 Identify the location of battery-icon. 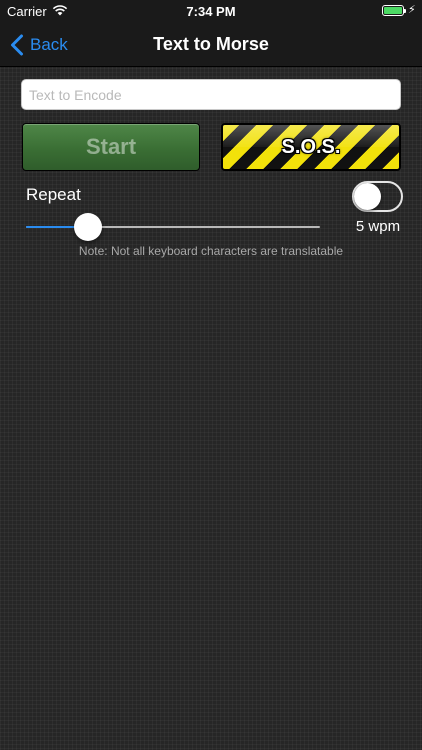
(394, 10).